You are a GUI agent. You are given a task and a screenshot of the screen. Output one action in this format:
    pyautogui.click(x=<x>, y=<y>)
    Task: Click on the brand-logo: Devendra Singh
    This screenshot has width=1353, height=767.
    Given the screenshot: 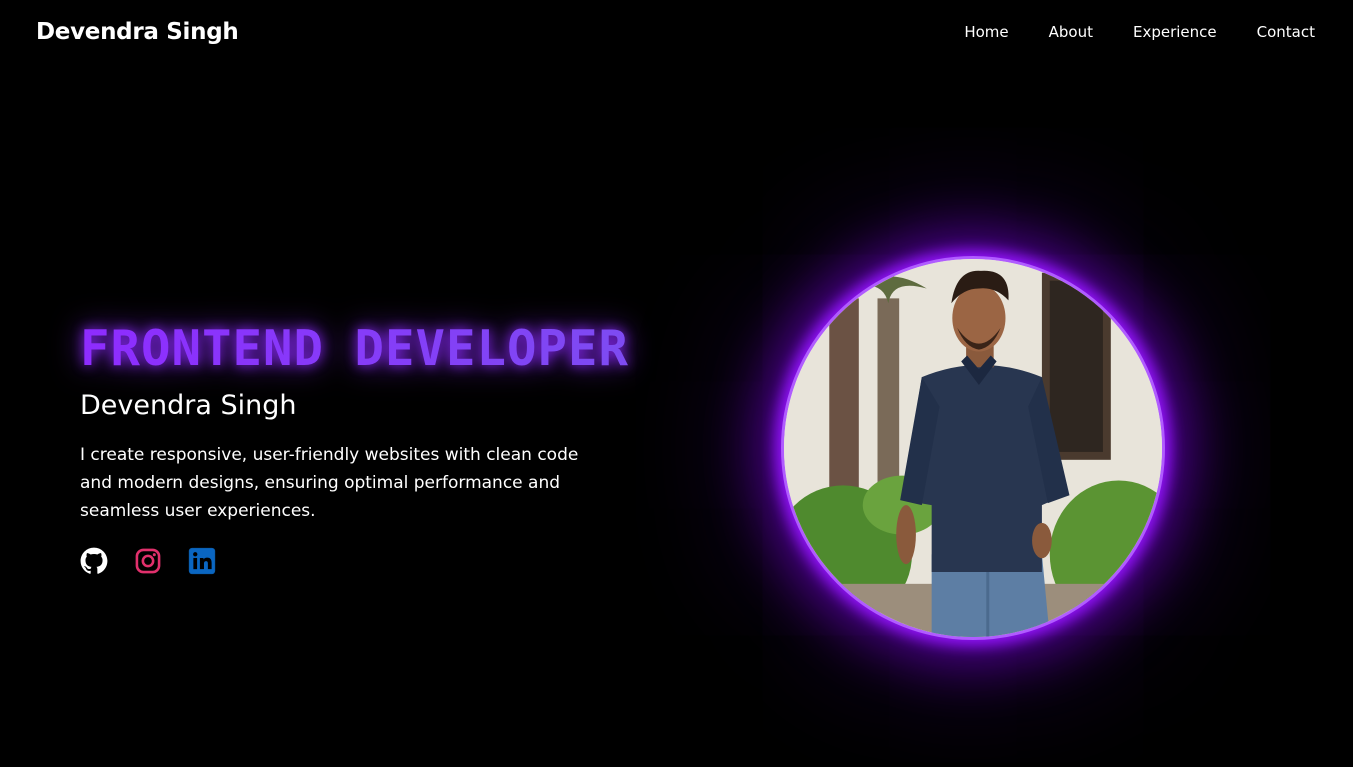 What is the action you would take?
    pyautogui.click(x=137, y=32)
    